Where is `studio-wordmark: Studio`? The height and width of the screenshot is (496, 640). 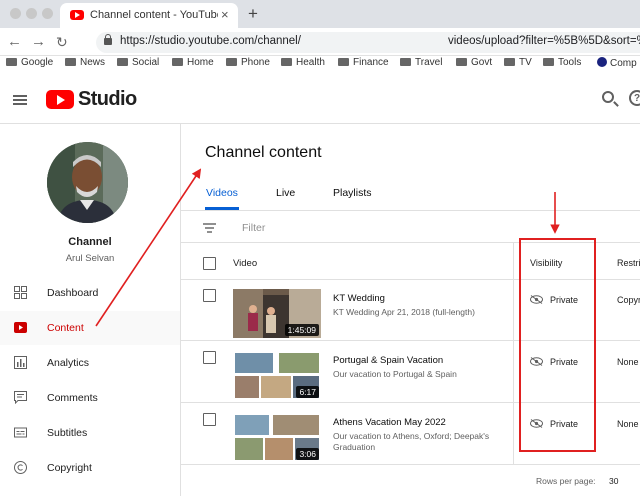 studio-wordmark: Studio is located at coordinates (107, 99).